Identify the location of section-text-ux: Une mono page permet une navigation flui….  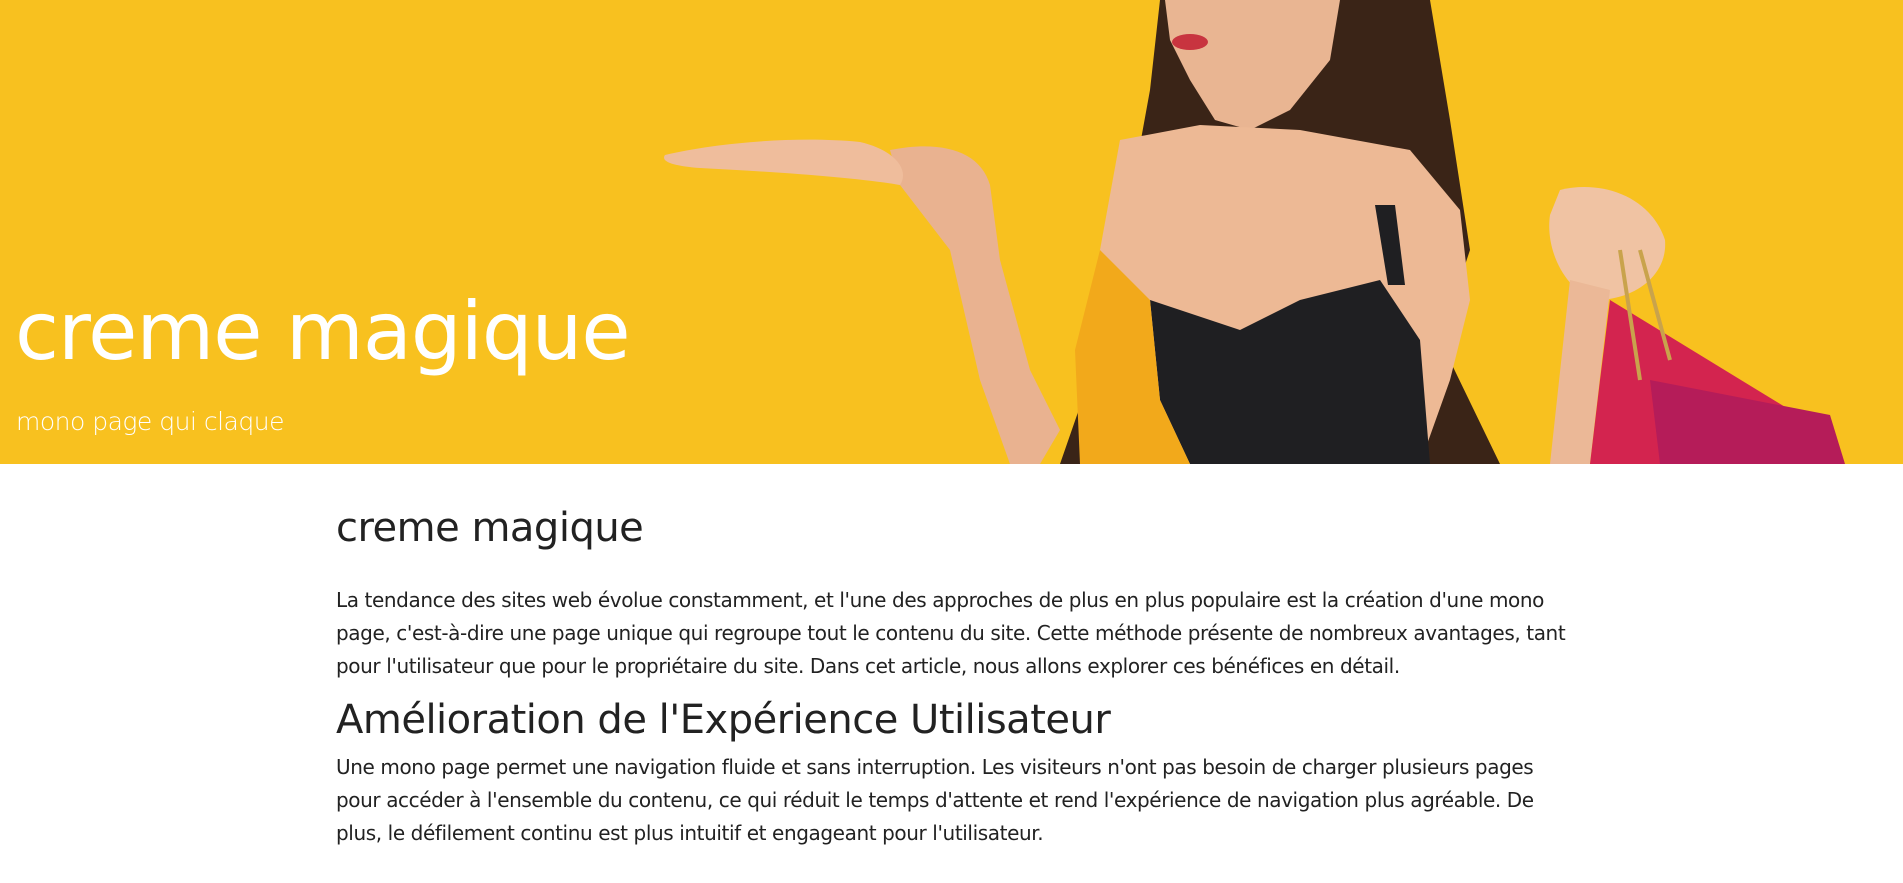
(935, 800).